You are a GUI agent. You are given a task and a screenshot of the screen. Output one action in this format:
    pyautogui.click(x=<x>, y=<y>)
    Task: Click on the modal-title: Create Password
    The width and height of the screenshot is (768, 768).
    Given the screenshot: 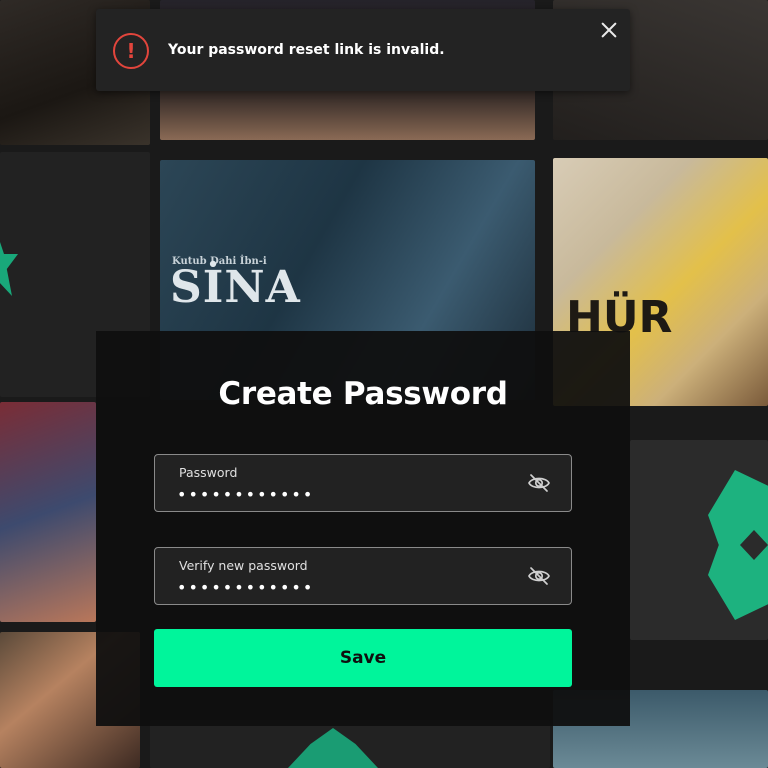 What is the action you would take?
    pyautogui.click(x=363, y=394)
    